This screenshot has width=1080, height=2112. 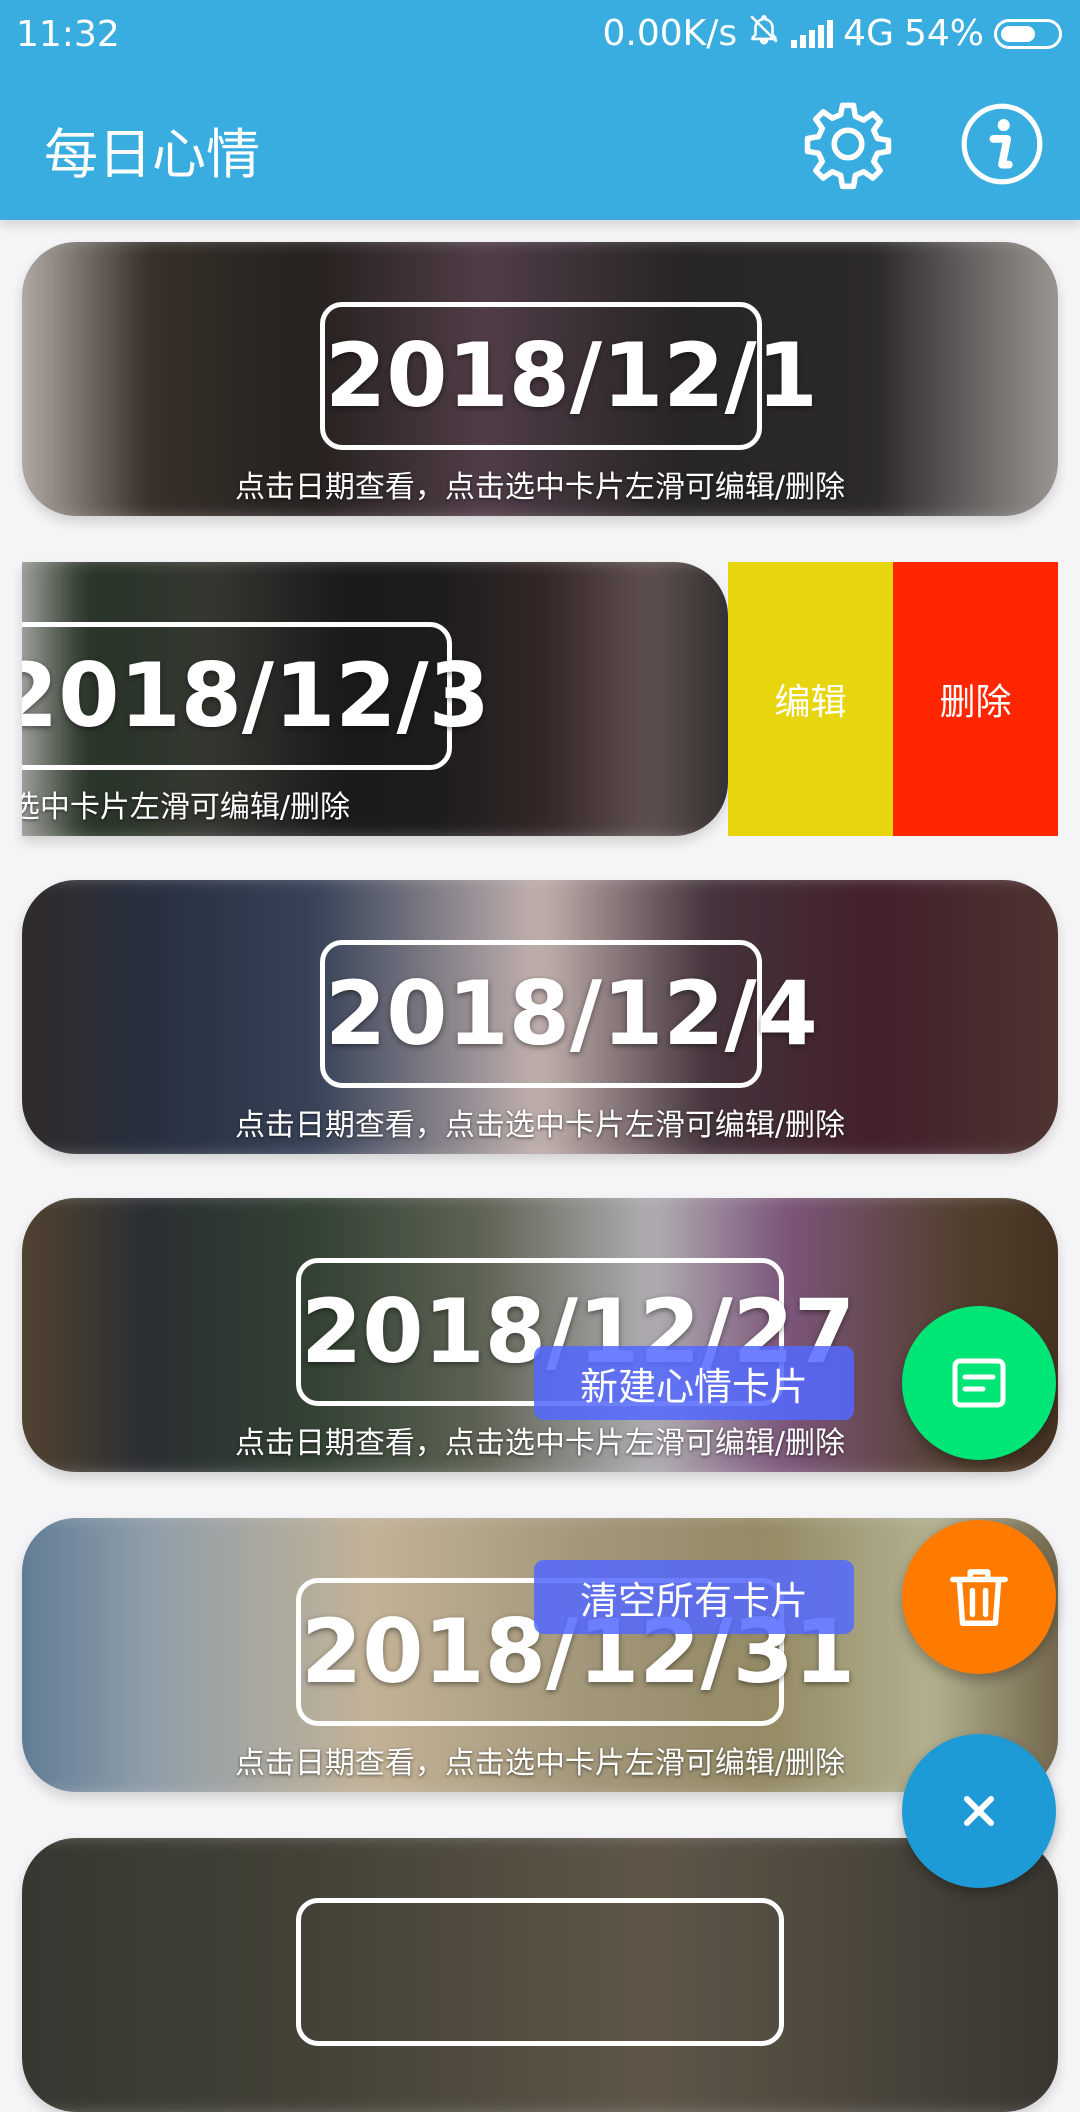 What do you see at coordinates (868, 33) in the screenshot?
I see `network-type: 4G` at bounding box center [868, 33].